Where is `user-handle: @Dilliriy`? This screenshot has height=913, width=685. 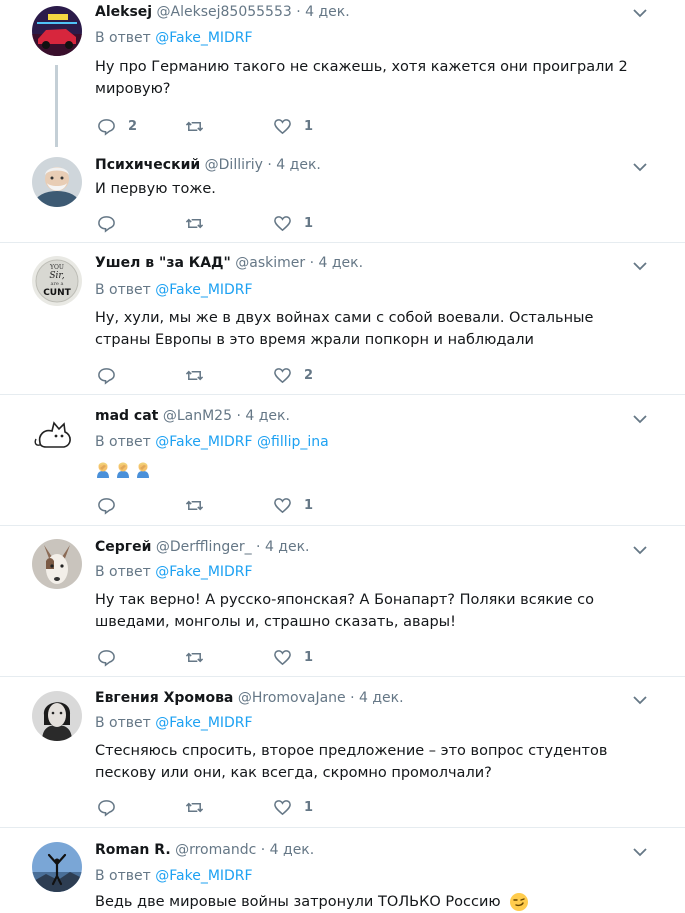
user-handle: @Dilliriy is located at coordinates (234, 165).